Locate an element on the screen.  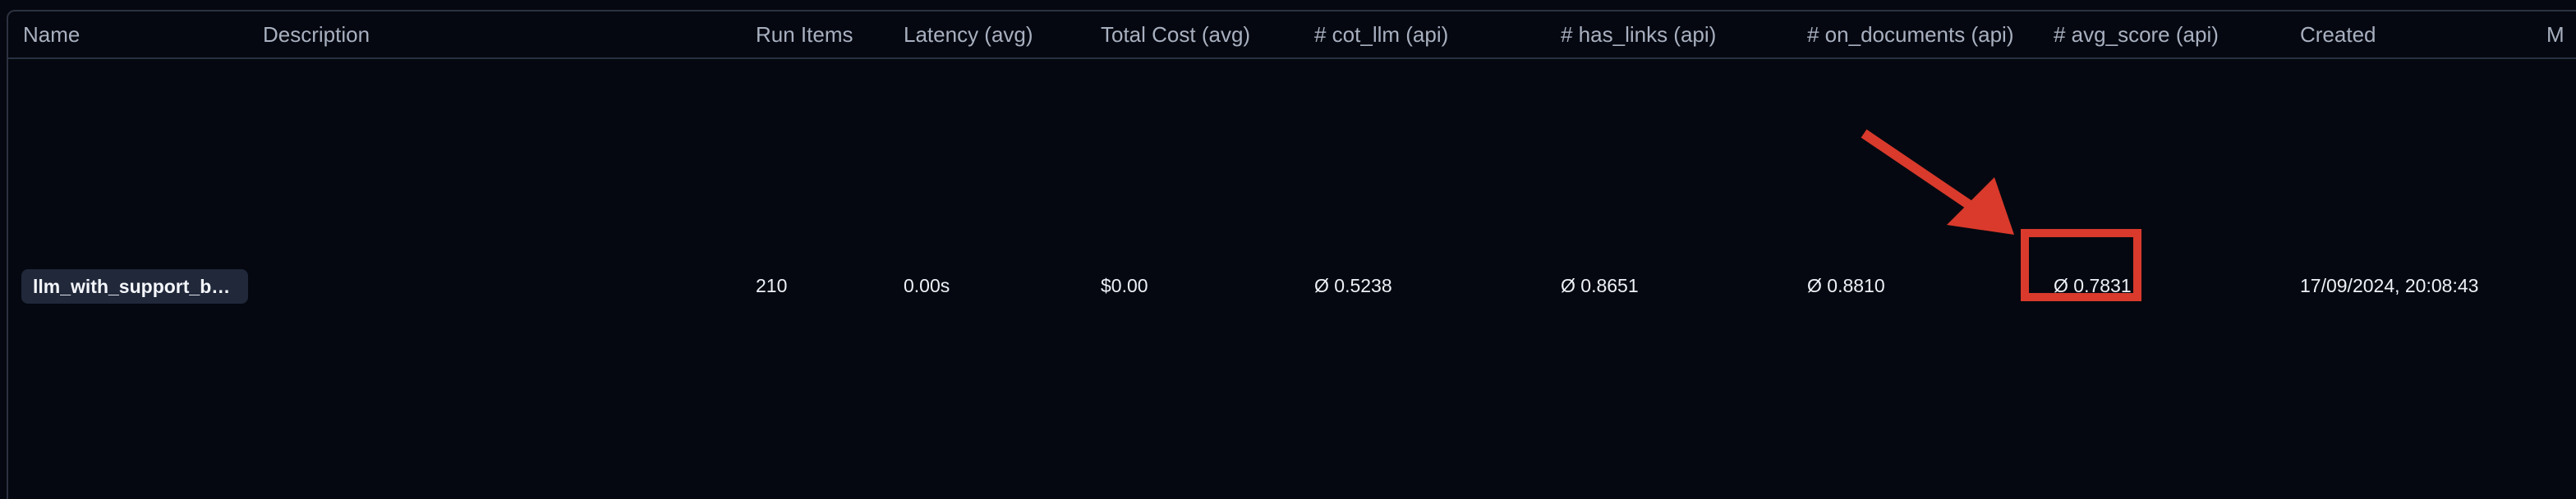
column-header-created: Created is located at coordinates (2338, 35).